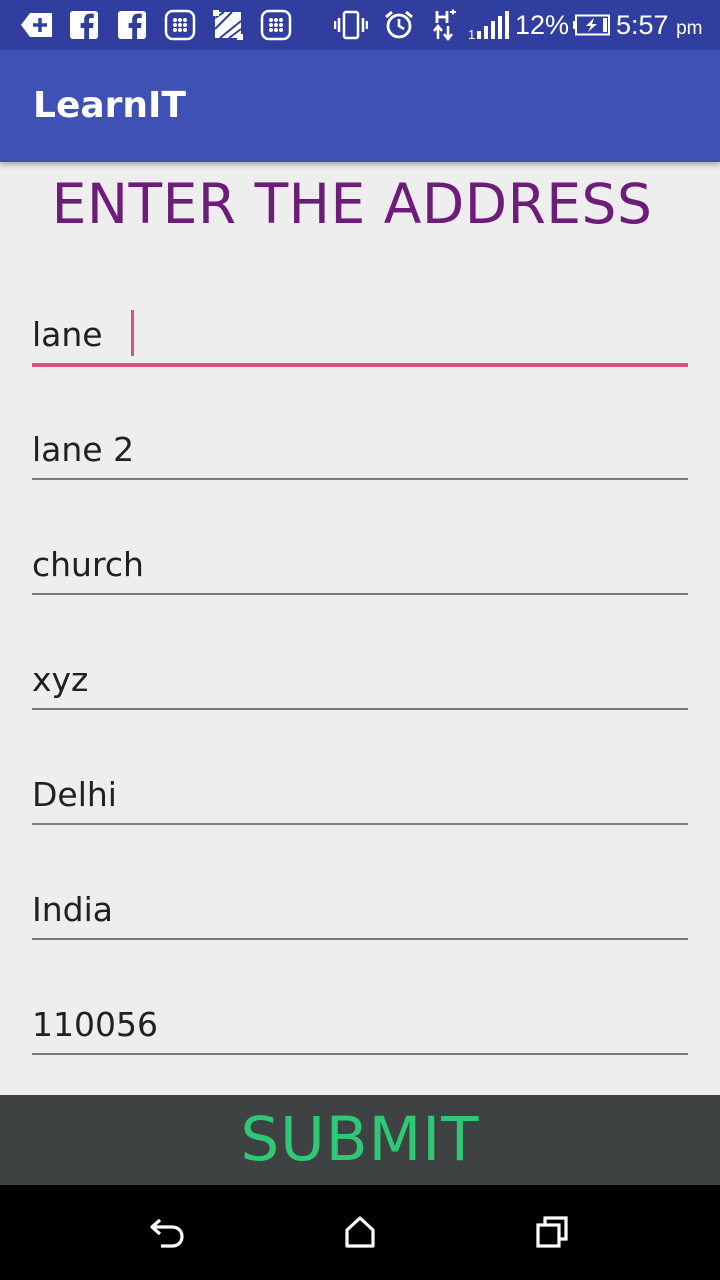  I want to click on clock-ampm: pm, so click(689, 28).